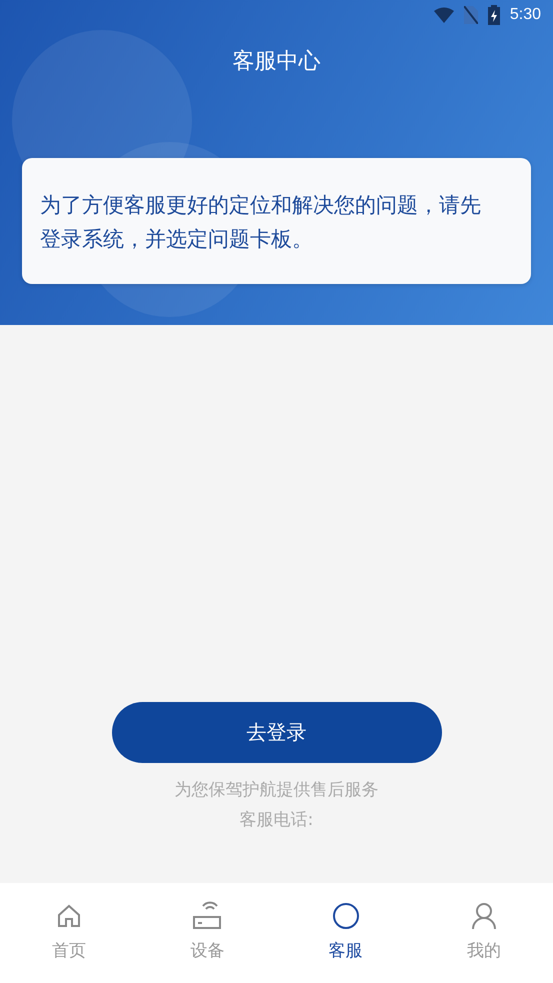 The width and height of the screenshot is (553, 983). Describe the element at coordinates (207, 933) in the screenshot. I see `tab-item: 设备` at that location.